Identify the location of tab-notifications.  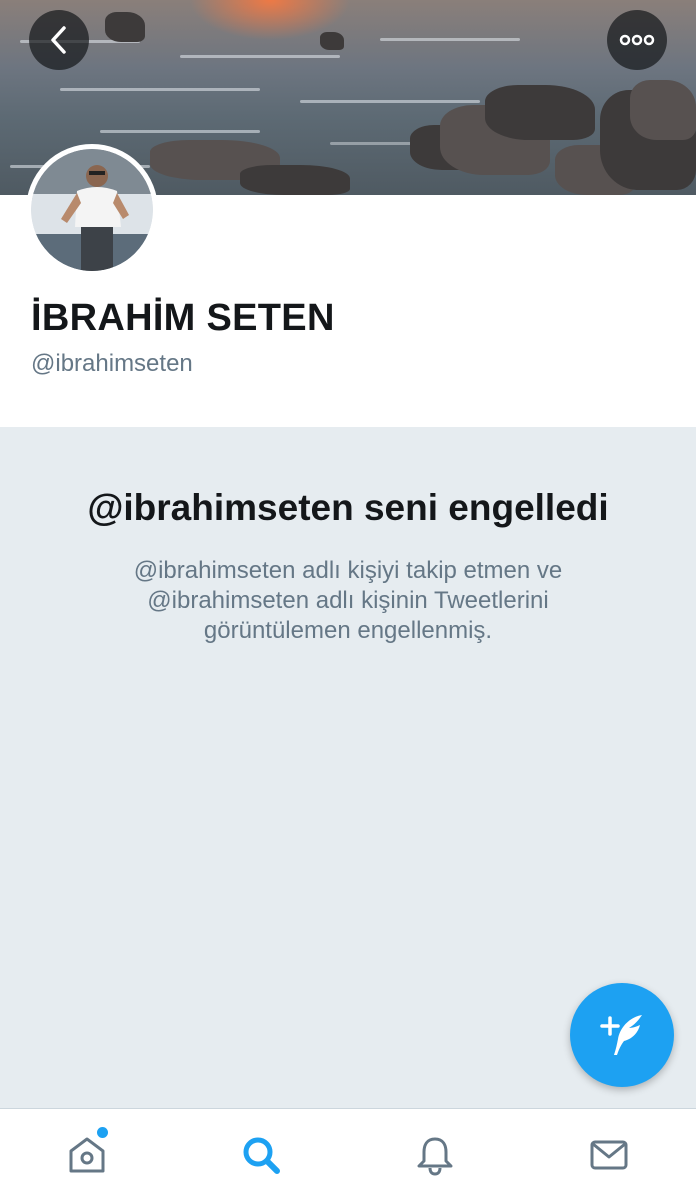
(435, 1155).